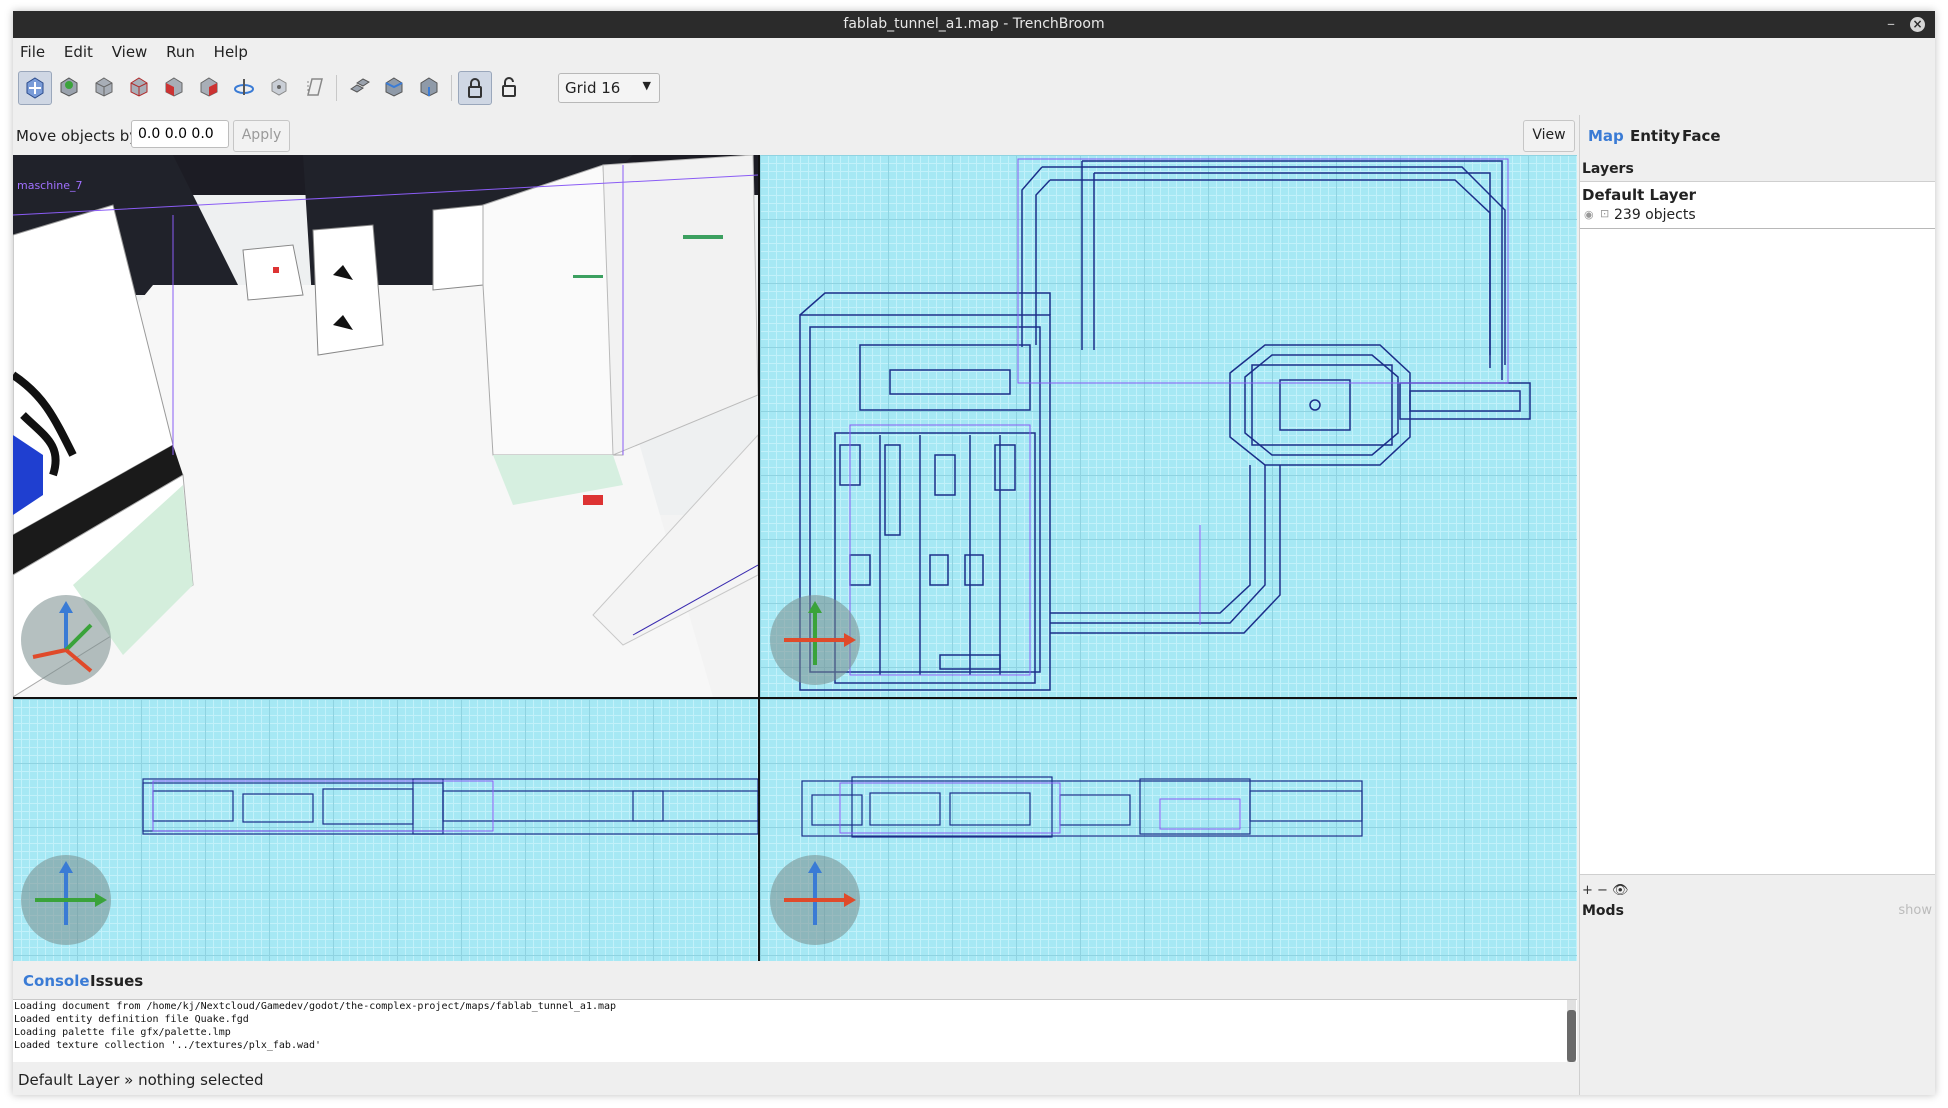  I want to click on layer-toolbar: + − 👁, so click(1605, 890).